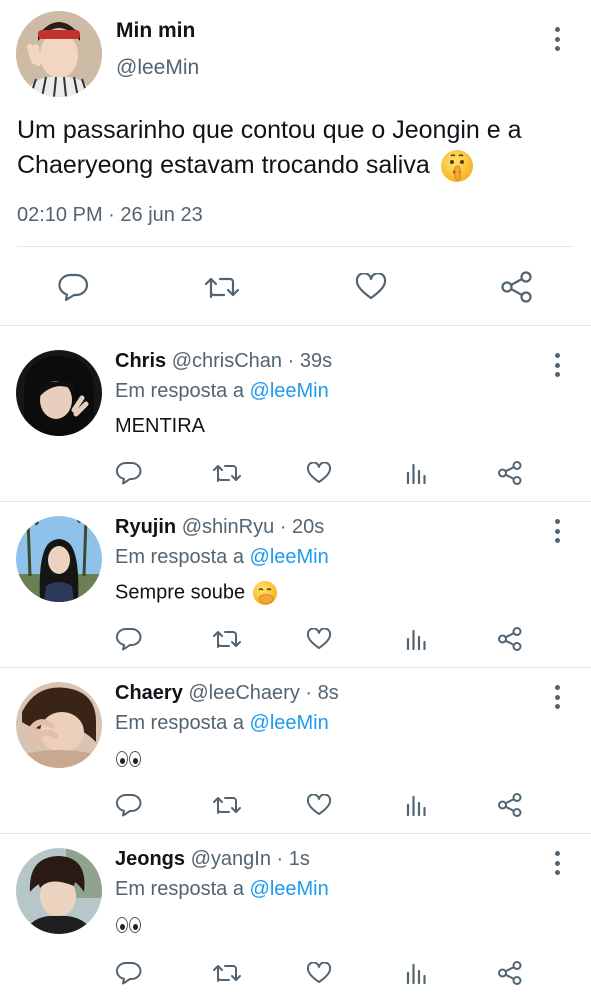  Describe the element at coordinates (308, 527) in the screenshot. I see `reply-time: 20s` at that location.